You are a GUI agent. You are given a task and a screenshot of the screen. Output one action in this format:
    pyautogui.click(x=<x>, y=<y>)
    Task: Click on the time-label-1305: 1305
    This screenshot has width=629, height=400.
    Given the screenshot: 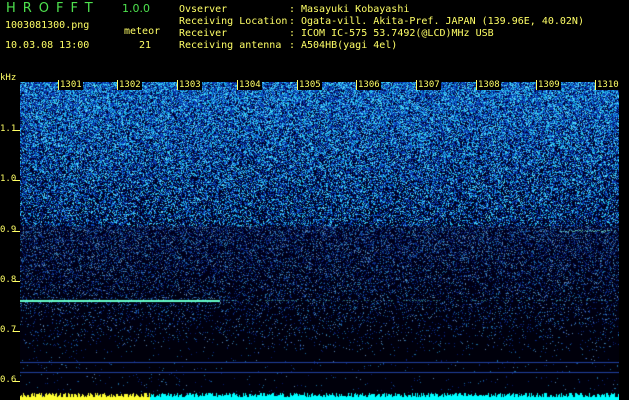 What is the action you would take?
    pyautogui.click(x=310, y=85)
    